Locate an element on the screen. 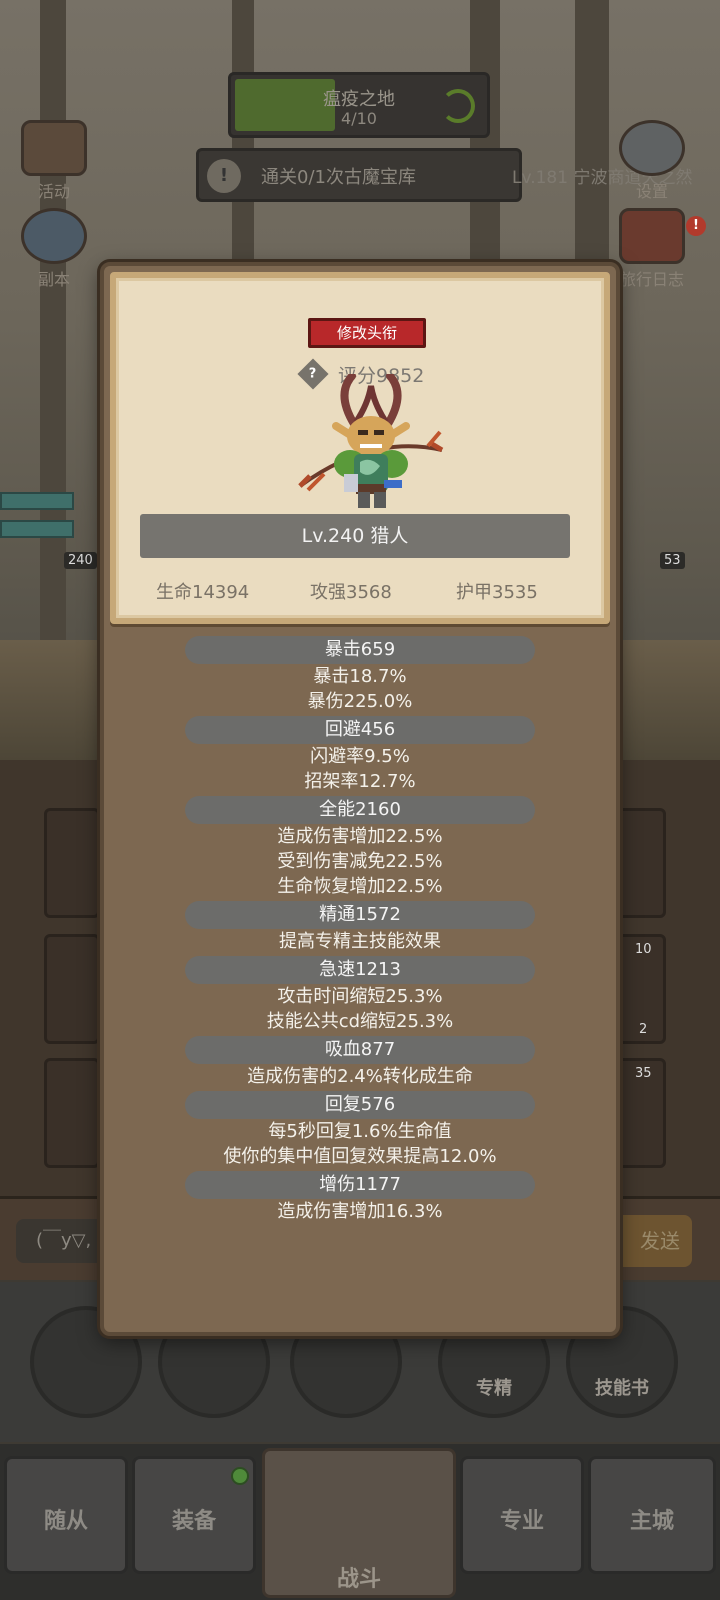 The image size is (720, 1600). dungeon-button: 副本 is located at coordinates (54, 249).